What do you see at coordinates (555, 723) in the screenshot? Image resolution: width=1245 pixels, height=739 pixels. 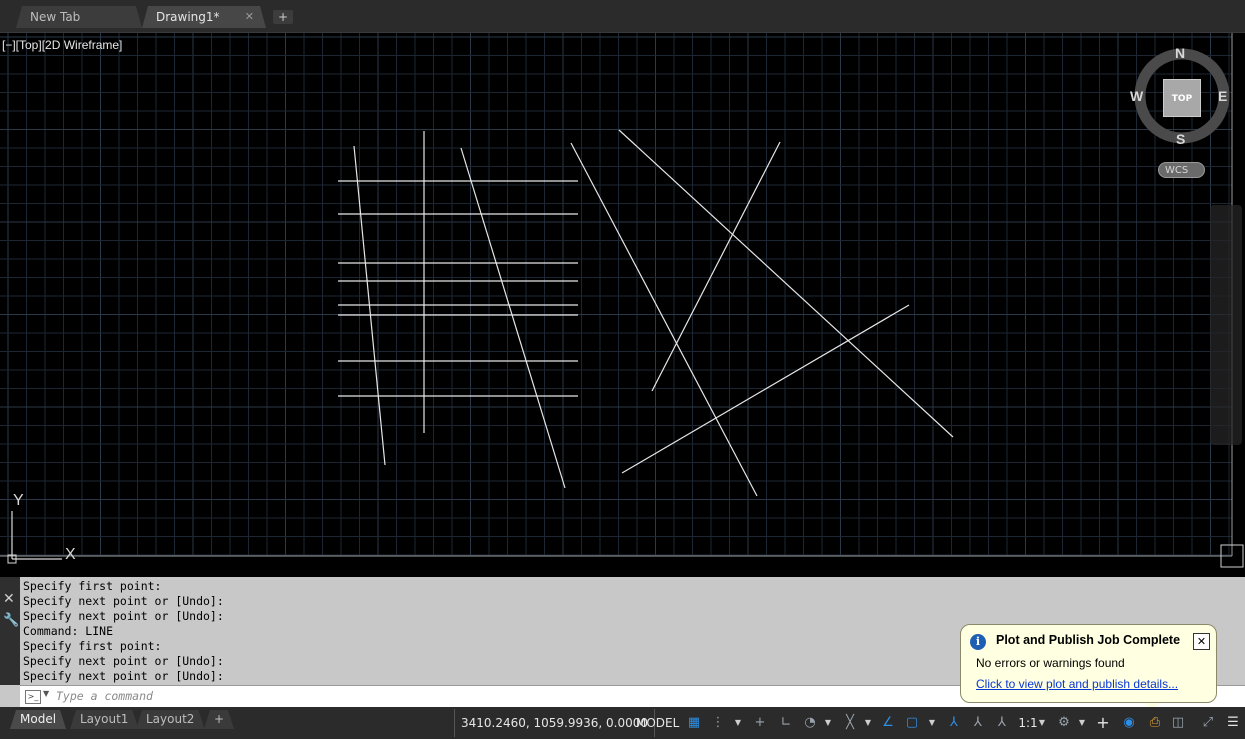 I see `coordinates-readout: 3410.2460, 1059.9936, 0.0000` at bounding box center [555, 723].